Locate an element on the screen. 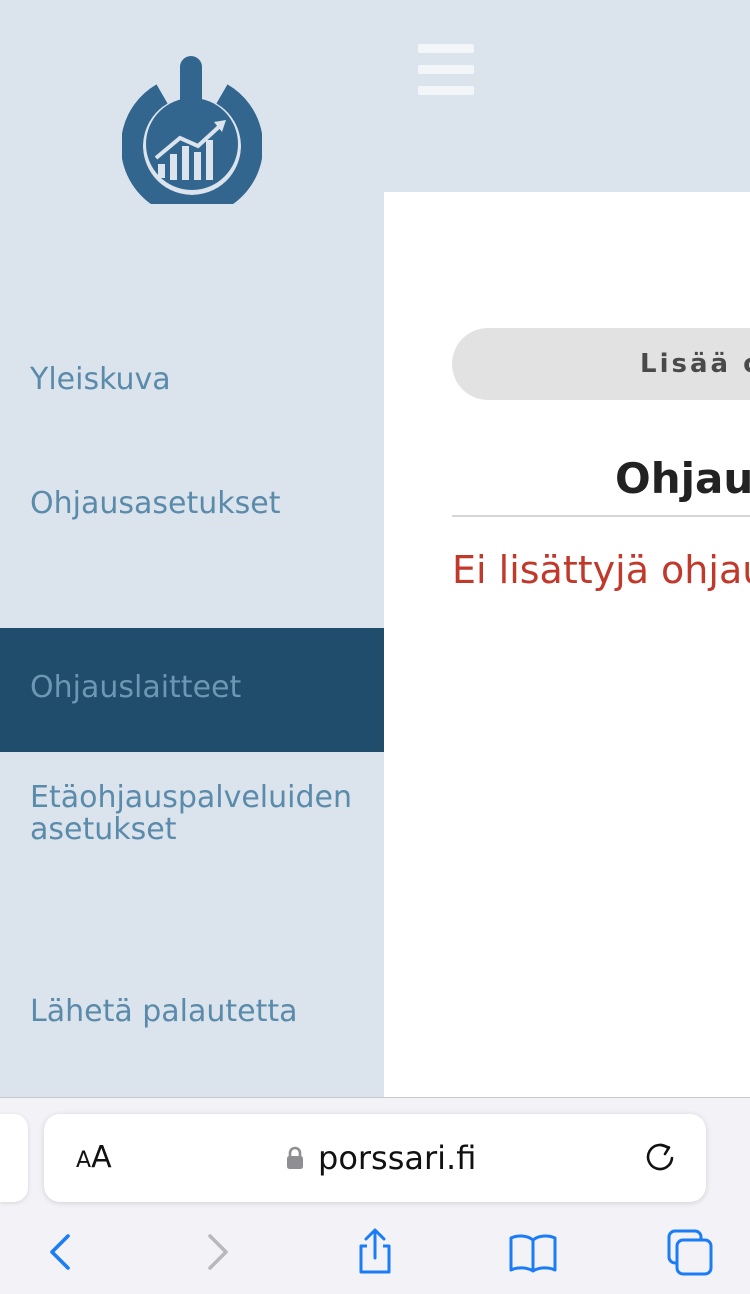 This screenshot has width=750, height=1294. share-icon is located at coordinates (375, 1252).